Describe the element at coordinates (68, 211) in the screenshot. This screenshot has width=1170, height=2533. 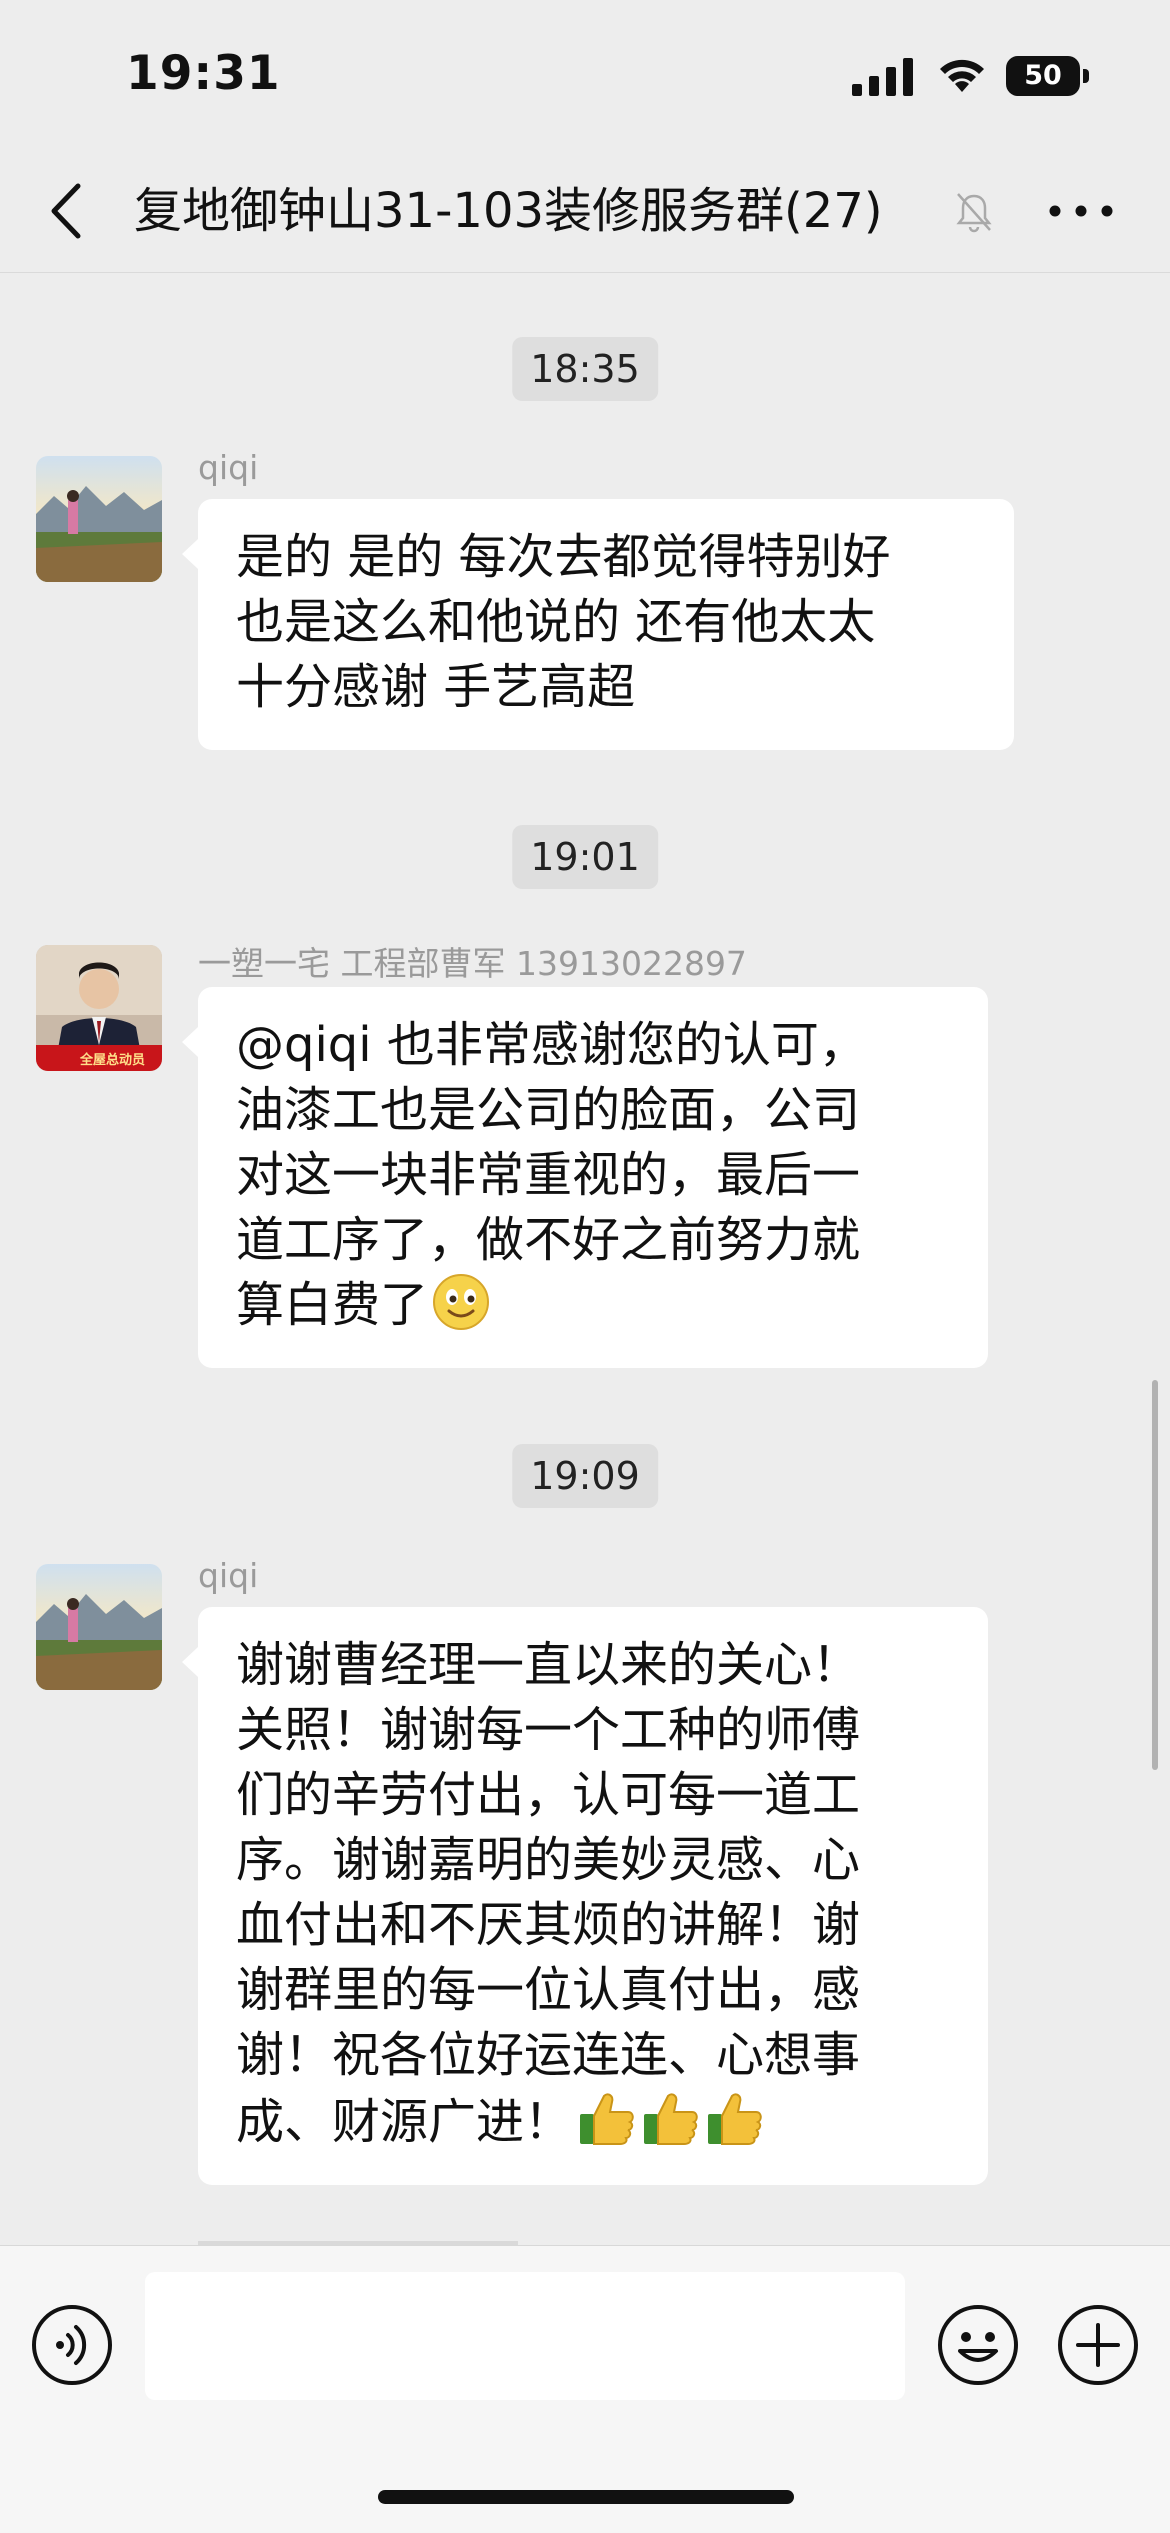
I see `chevron-left-icon` at that location.